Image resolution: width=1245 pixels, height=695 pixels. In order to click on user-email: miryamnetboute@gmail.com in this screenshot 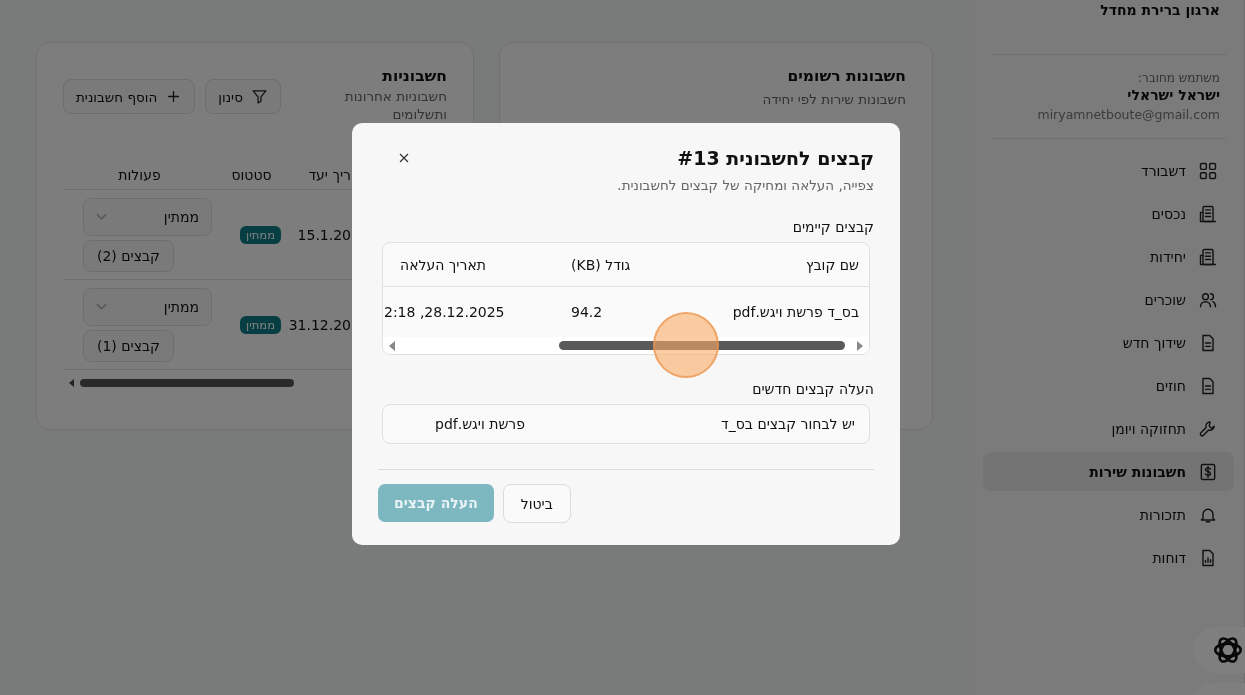, I will do `click(1128, 114)`.